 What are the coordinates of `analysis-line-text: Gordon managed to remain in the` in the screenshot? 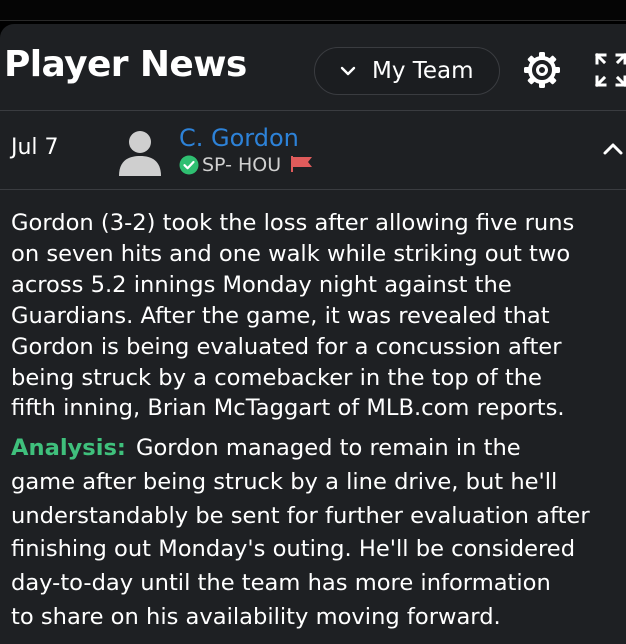 It's located at (328, 448).